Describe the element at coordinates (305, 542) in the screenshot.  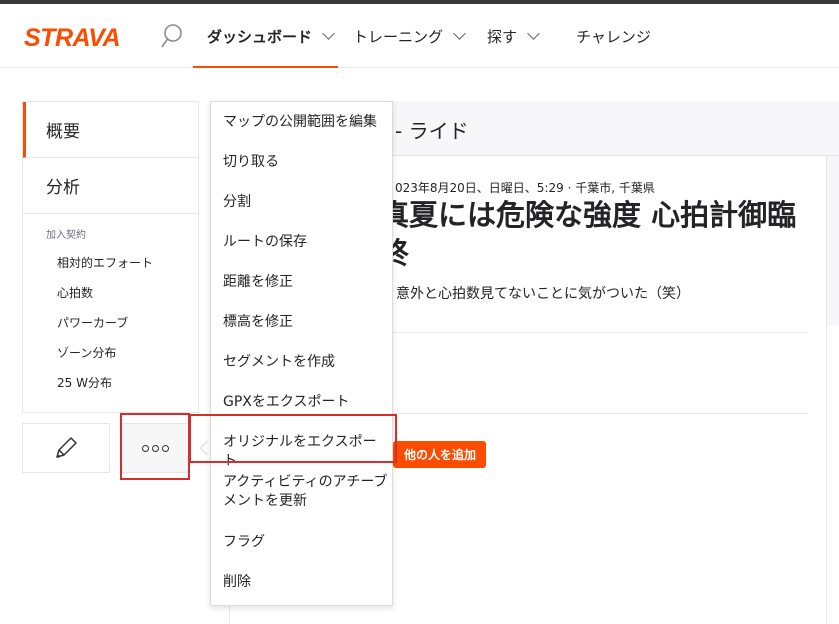
I see `menu-item-flag: フラグ` at that location.